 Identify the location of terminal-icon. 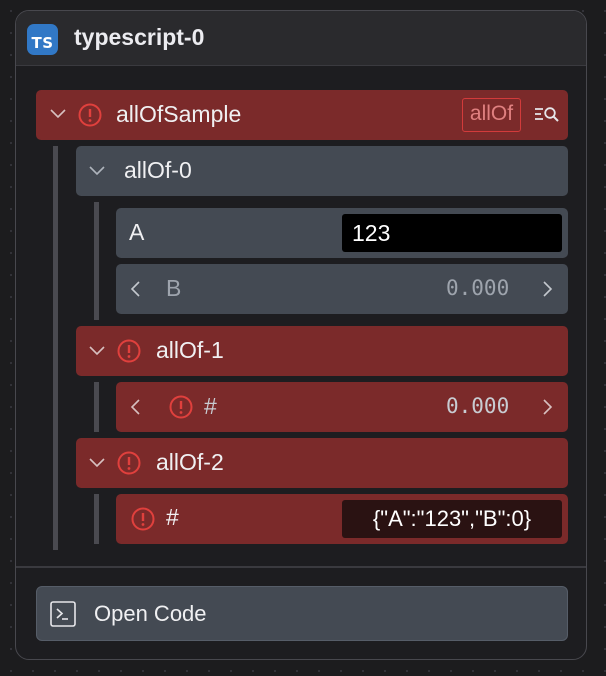
(63, 614).